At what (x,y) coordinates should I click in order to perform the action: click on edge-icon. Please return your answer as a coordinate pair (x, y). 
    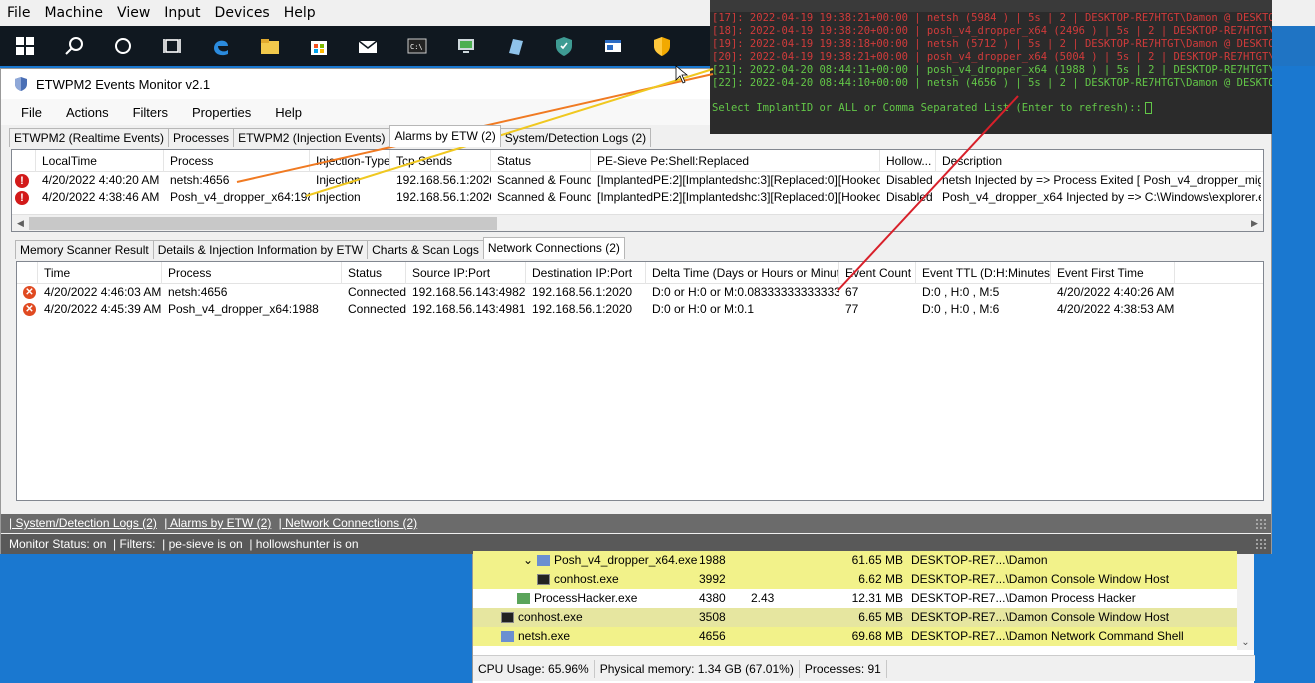
    Looking at the image, I should click on (220, 46).